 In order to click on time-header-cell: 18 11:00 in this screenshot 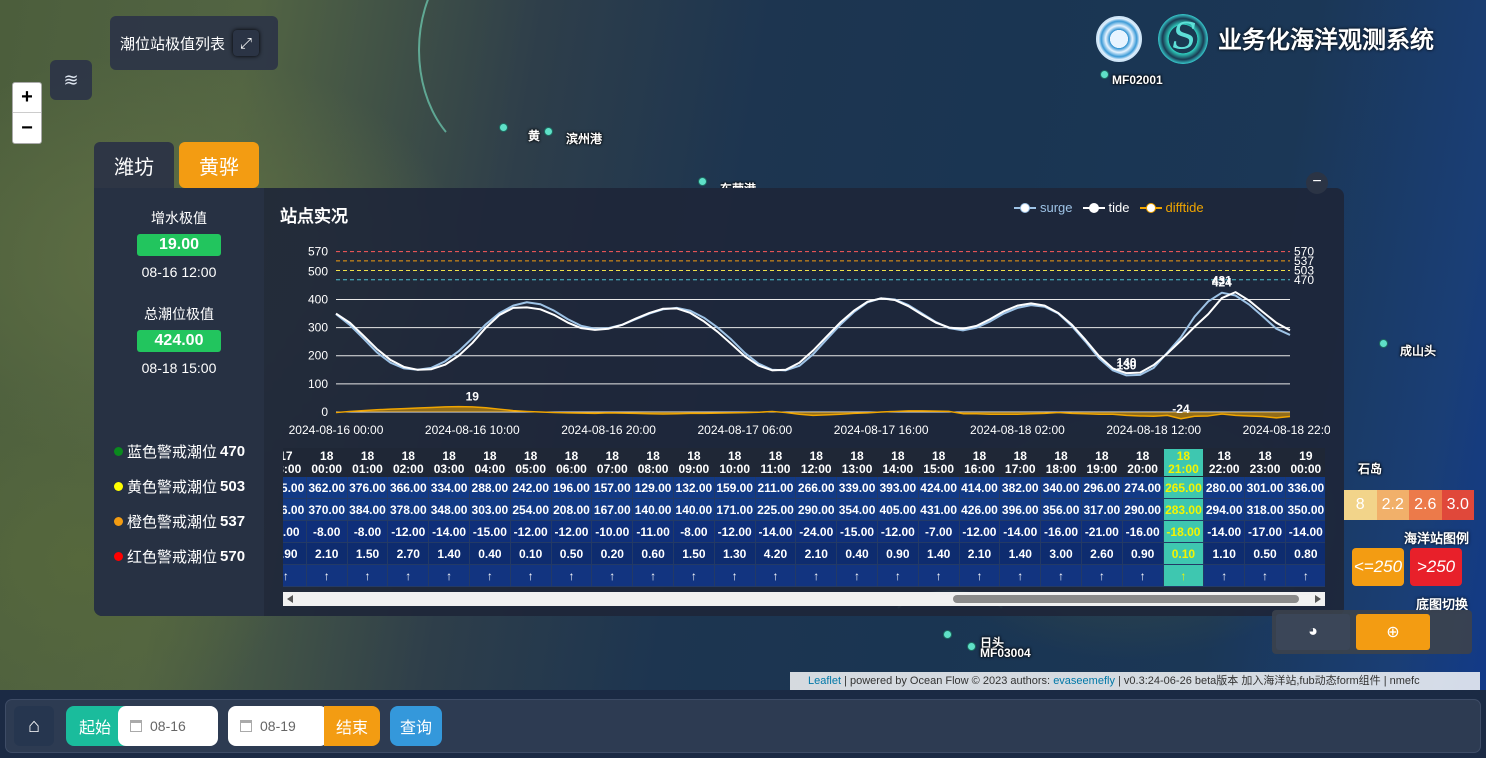, I will do `click(775, 462)`.